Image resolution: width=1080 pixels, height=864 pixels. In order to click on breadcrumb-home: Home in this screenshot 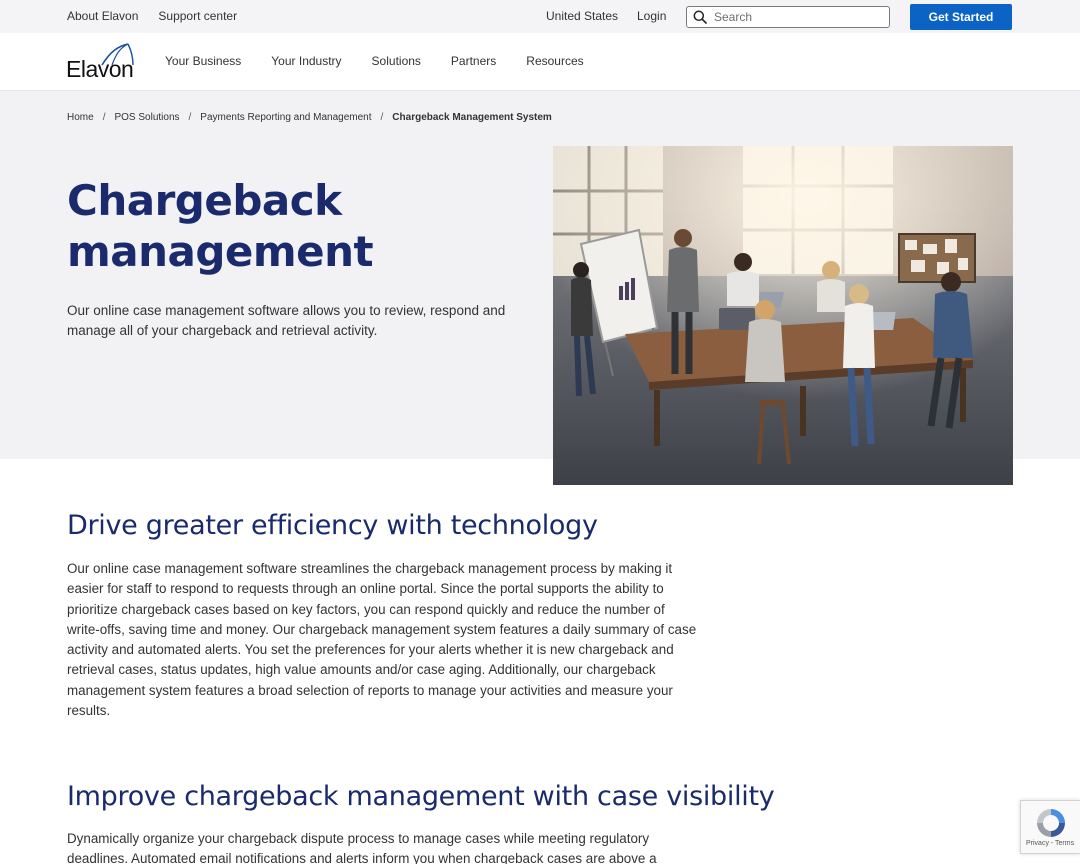, I will do `click(80, 117)`.